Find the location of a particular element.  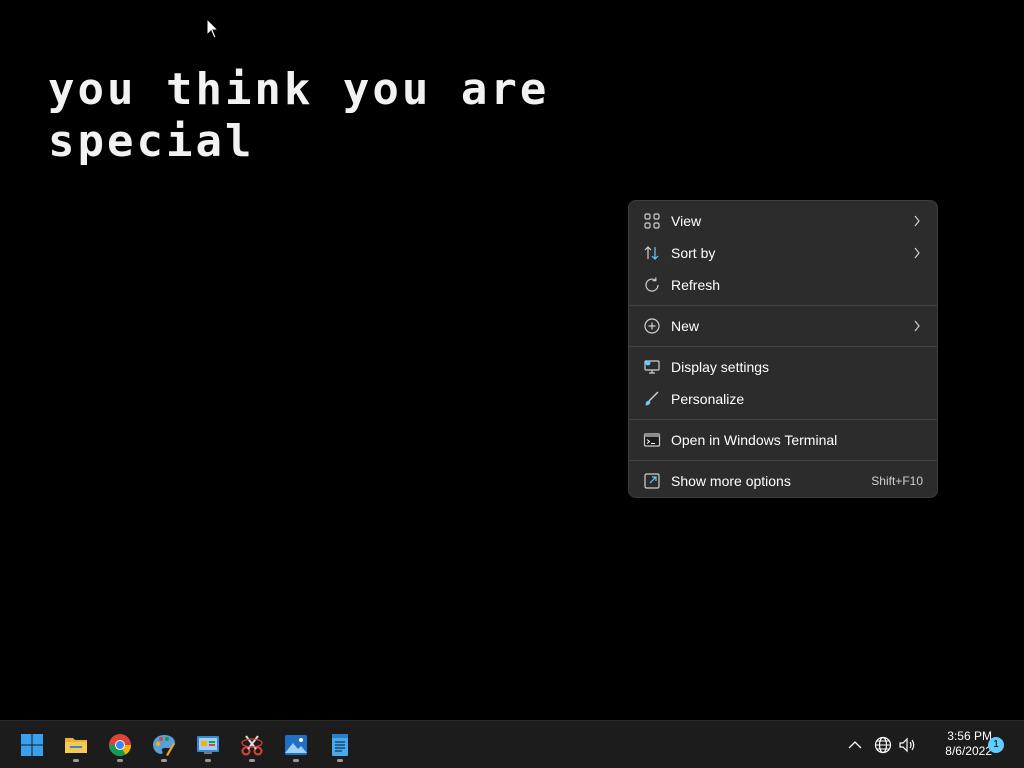

taskbar: 3:56 PM 8/6/2022 1 is located at coordinates (512, 744).